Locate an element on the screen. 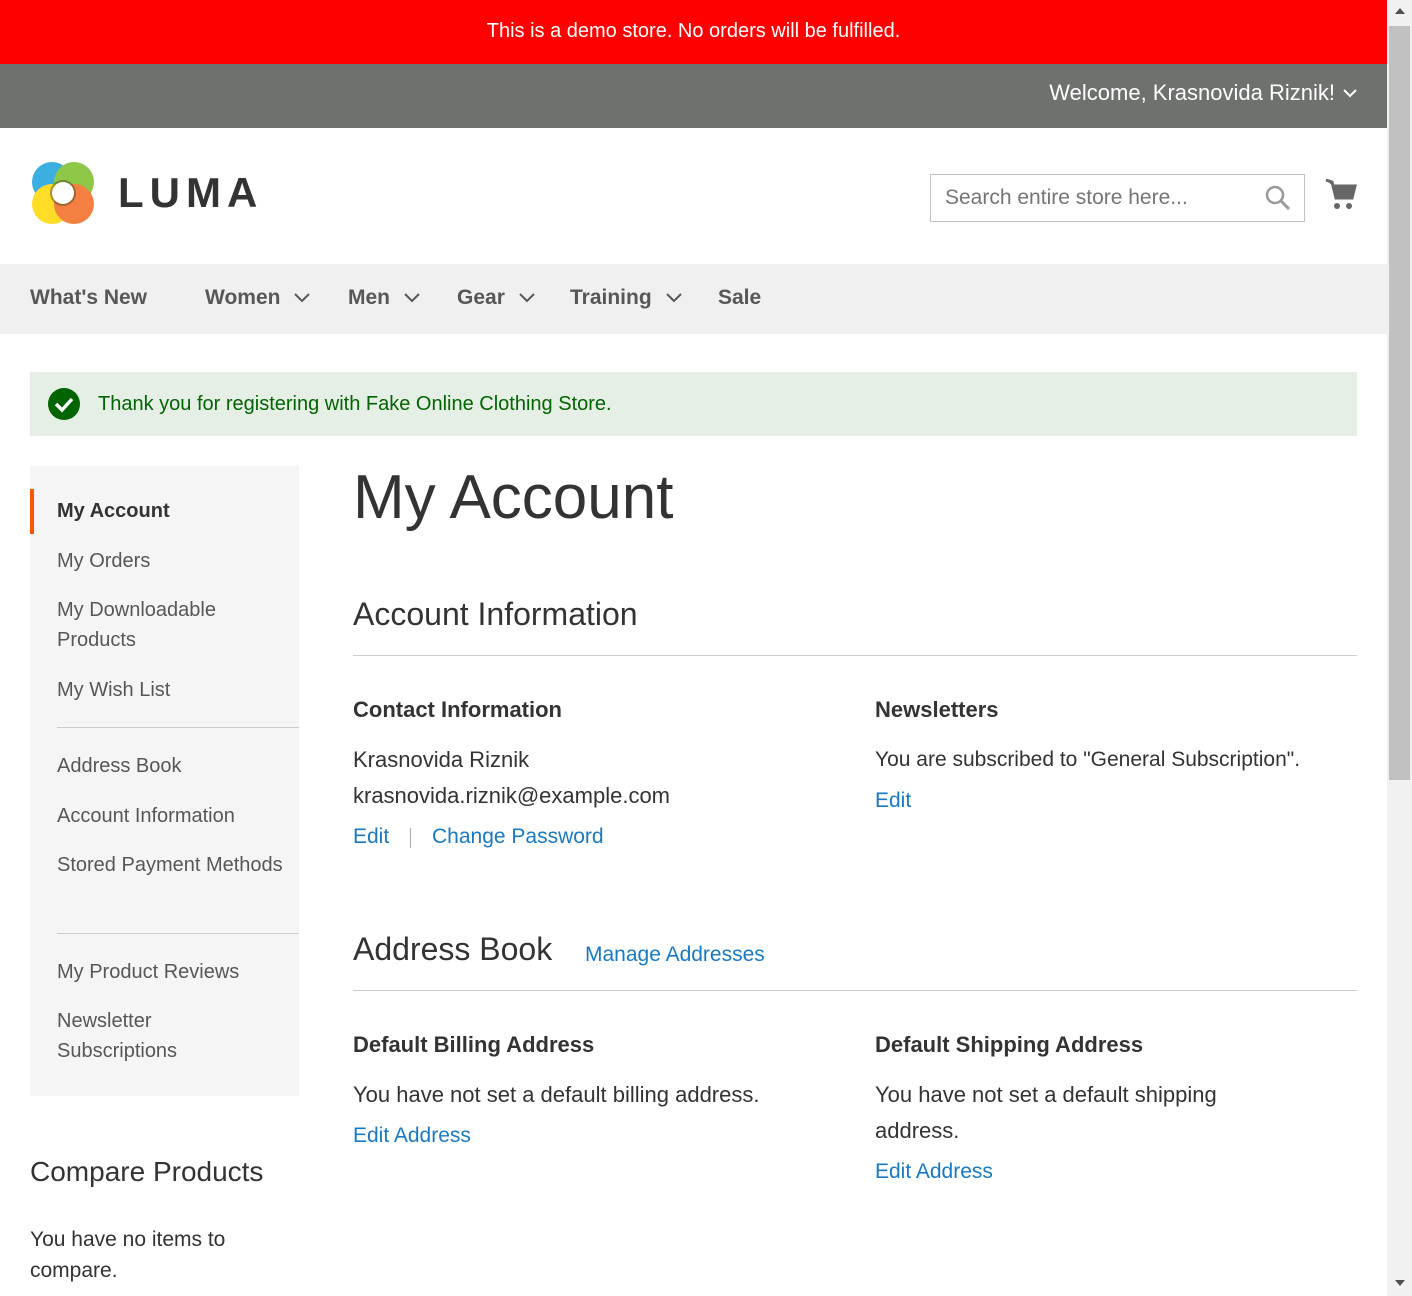  shipping-address-title: Default Shipping Address is located at coordinates (1009, 1044).